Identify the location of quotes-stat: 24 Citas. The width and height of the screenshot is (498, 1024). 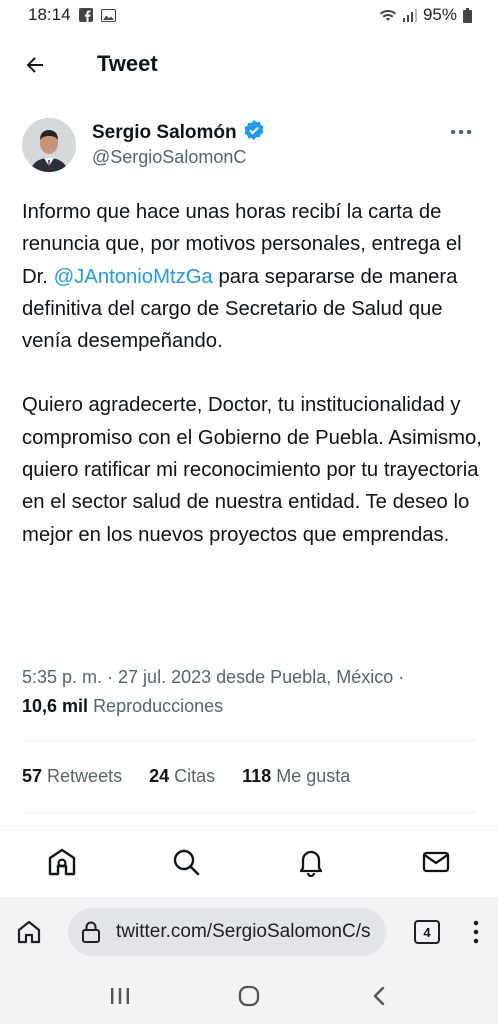
(182, 776).